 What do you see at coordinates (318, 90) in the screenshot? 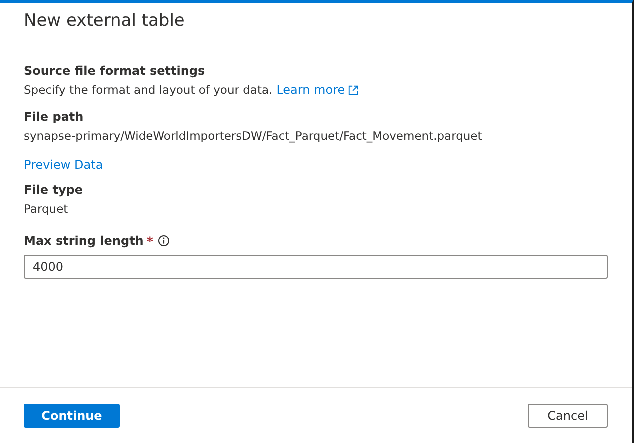
I see `learn-more-link: Learn more` at bounding box center [318, 90].